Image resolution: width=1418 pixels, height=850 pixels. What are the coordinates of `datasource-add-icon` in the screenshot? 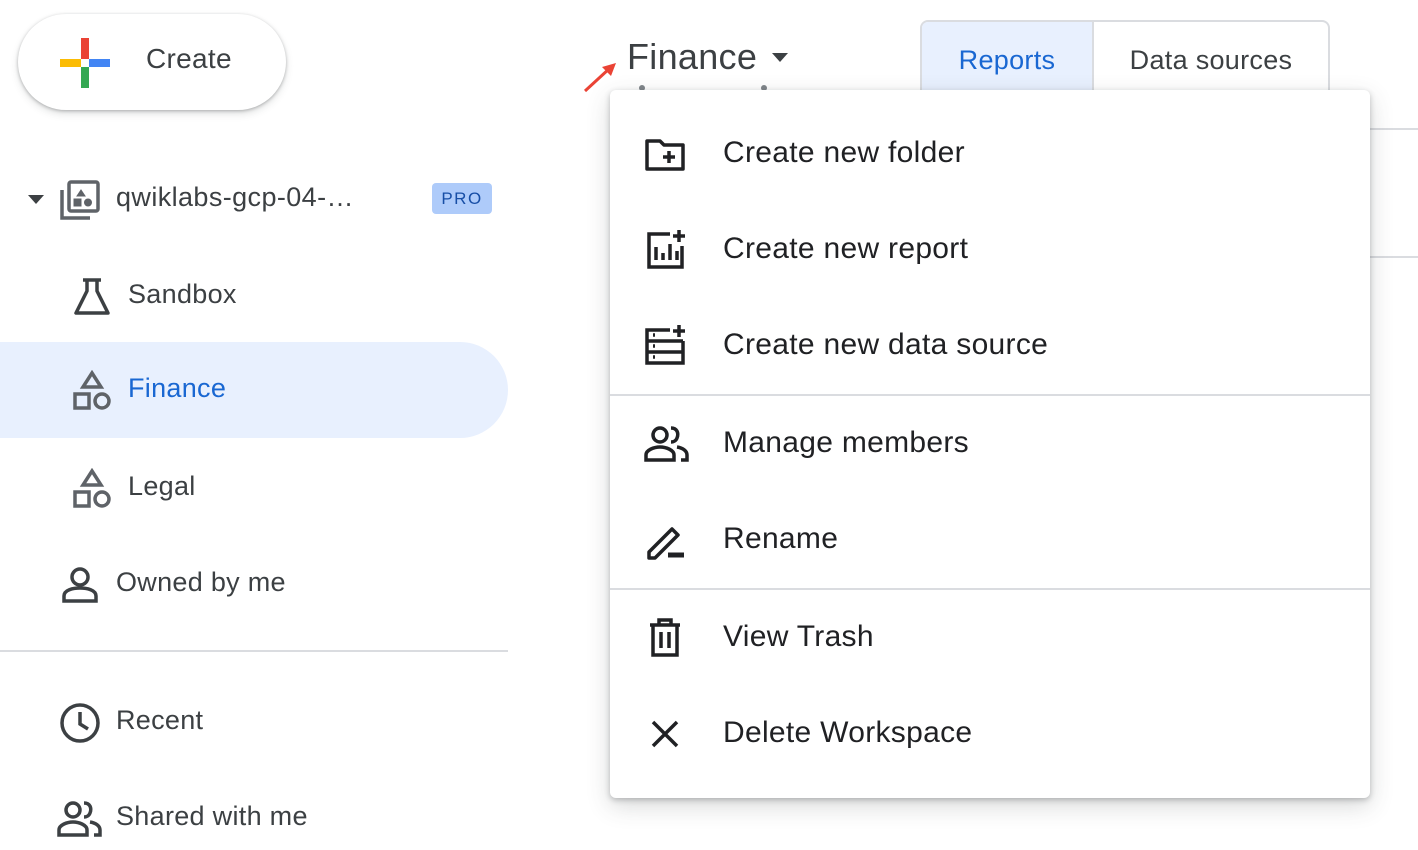 It's located at (665, 346).